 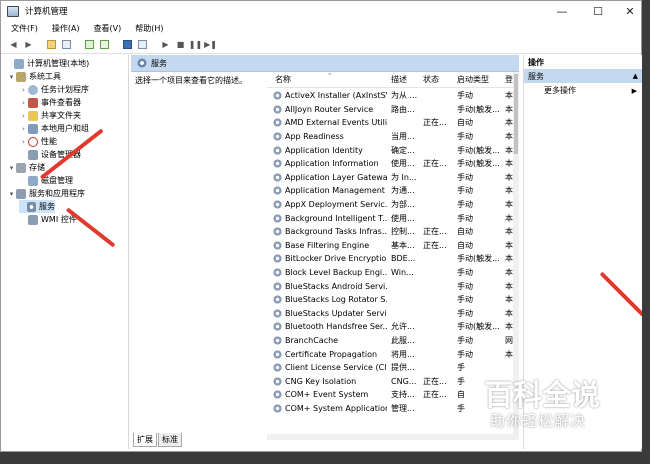 I want to click on actions-section-services: 服务 ▲, so click(x=583, y=76).